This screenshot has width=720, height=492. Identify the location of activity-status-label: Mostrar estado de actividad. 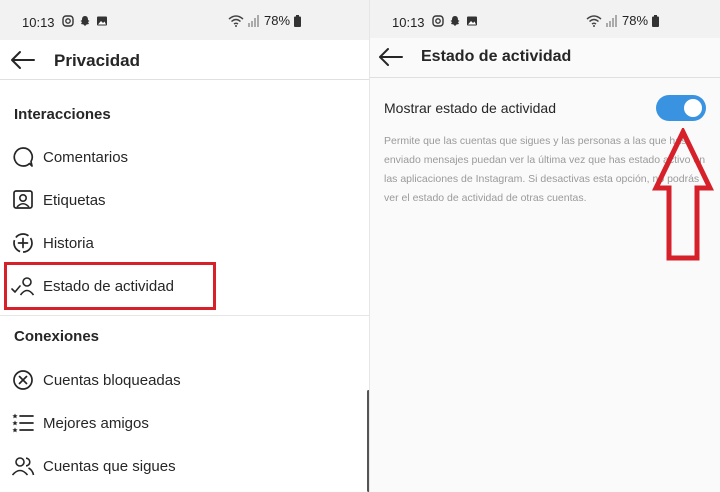
(470, 108).